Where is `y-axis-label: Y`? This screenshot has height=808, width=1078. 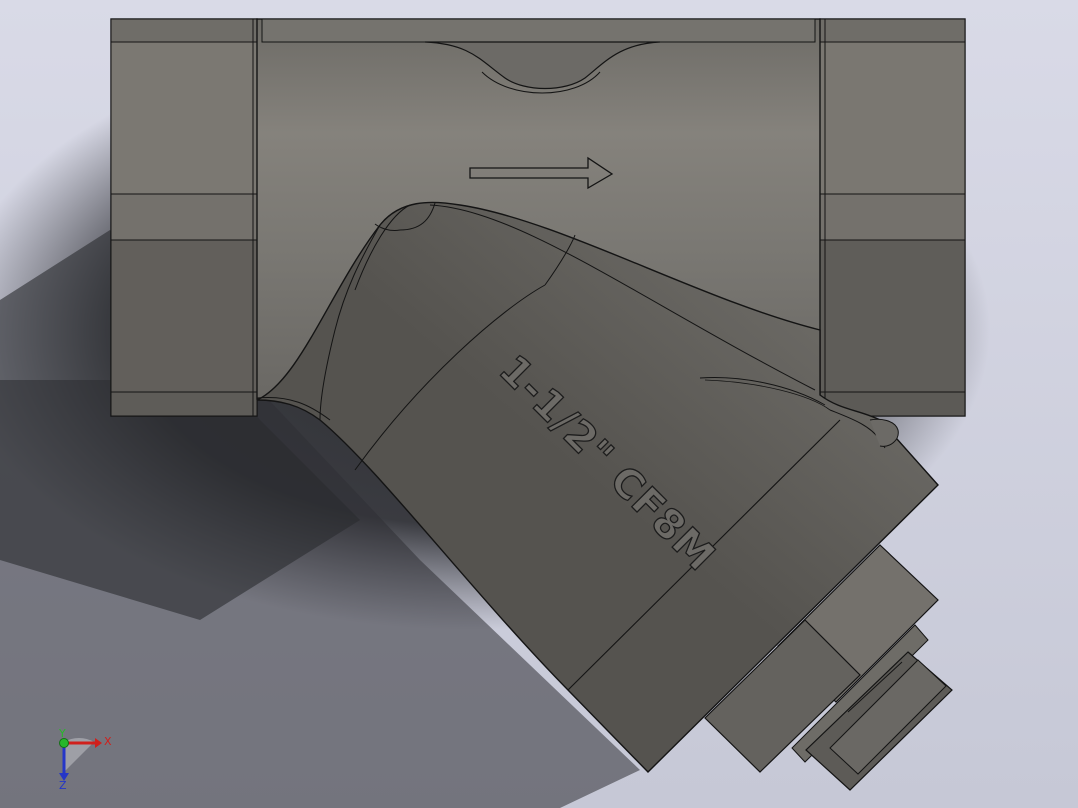
y-axis-label: Y is located at coordinates (62, 733).